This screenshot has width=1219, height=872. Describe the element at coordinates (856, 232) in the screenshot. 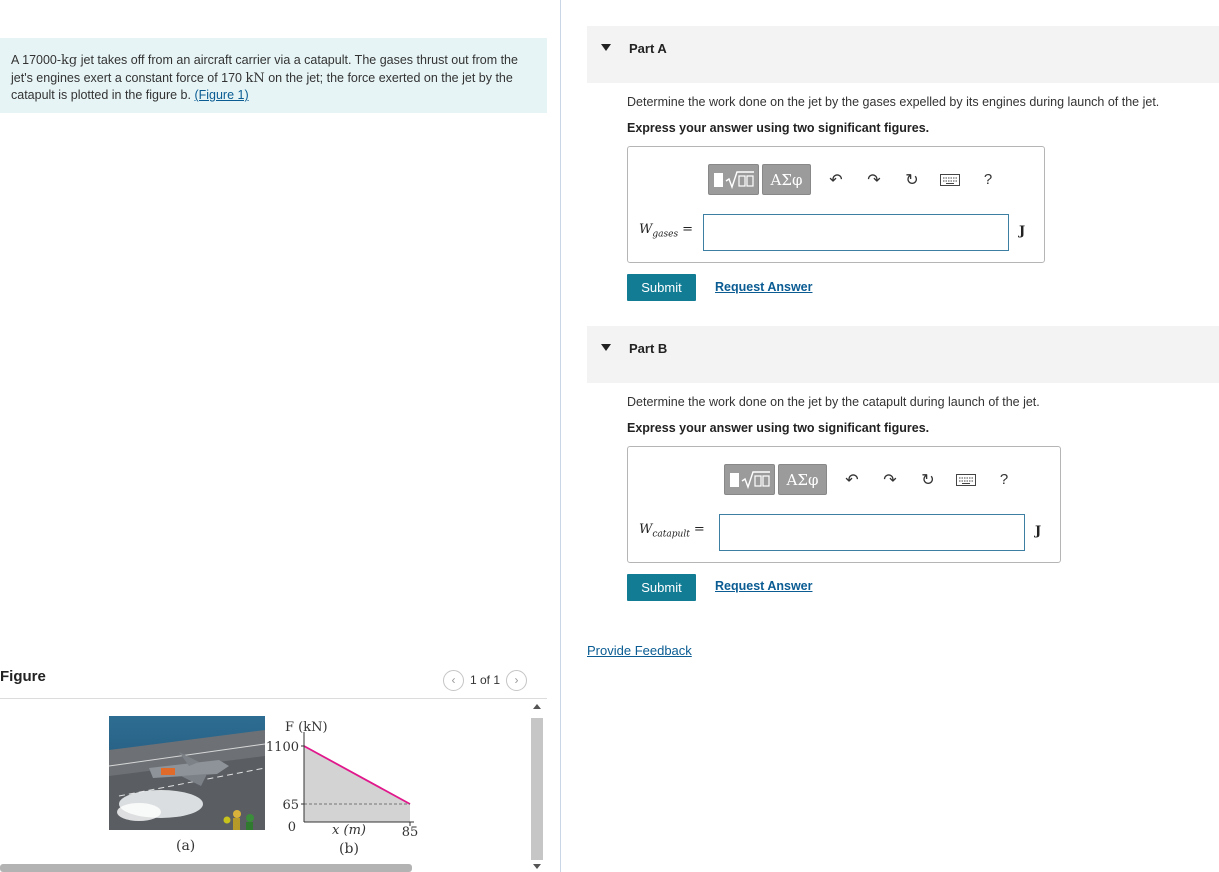

I see `part-a-answer-input` at that location.